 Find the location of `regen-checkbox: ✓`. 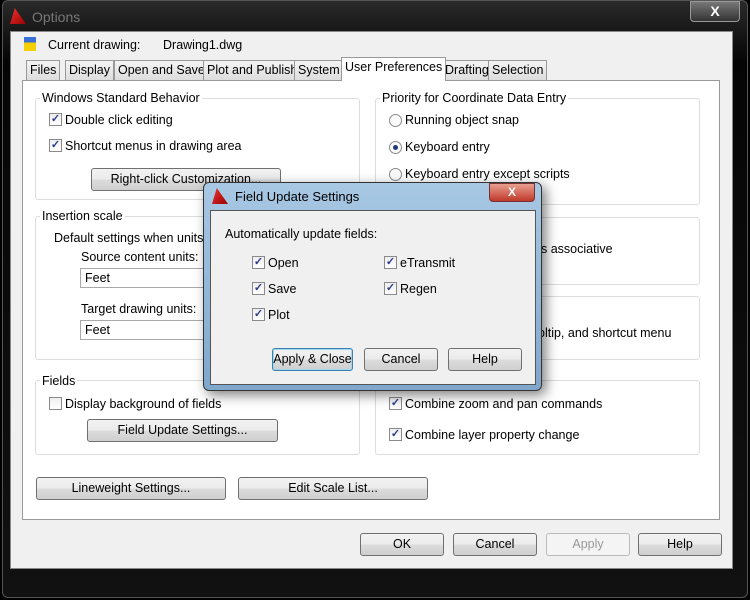

regen-checkbox: ✓ is located at coordinates (390, 288).